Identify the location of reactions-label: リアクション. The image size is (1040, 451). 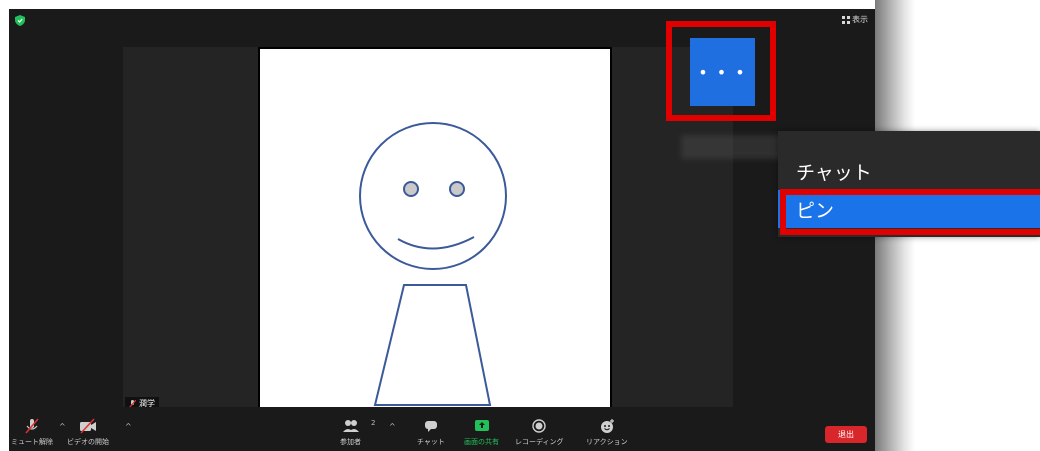
(607, 442).